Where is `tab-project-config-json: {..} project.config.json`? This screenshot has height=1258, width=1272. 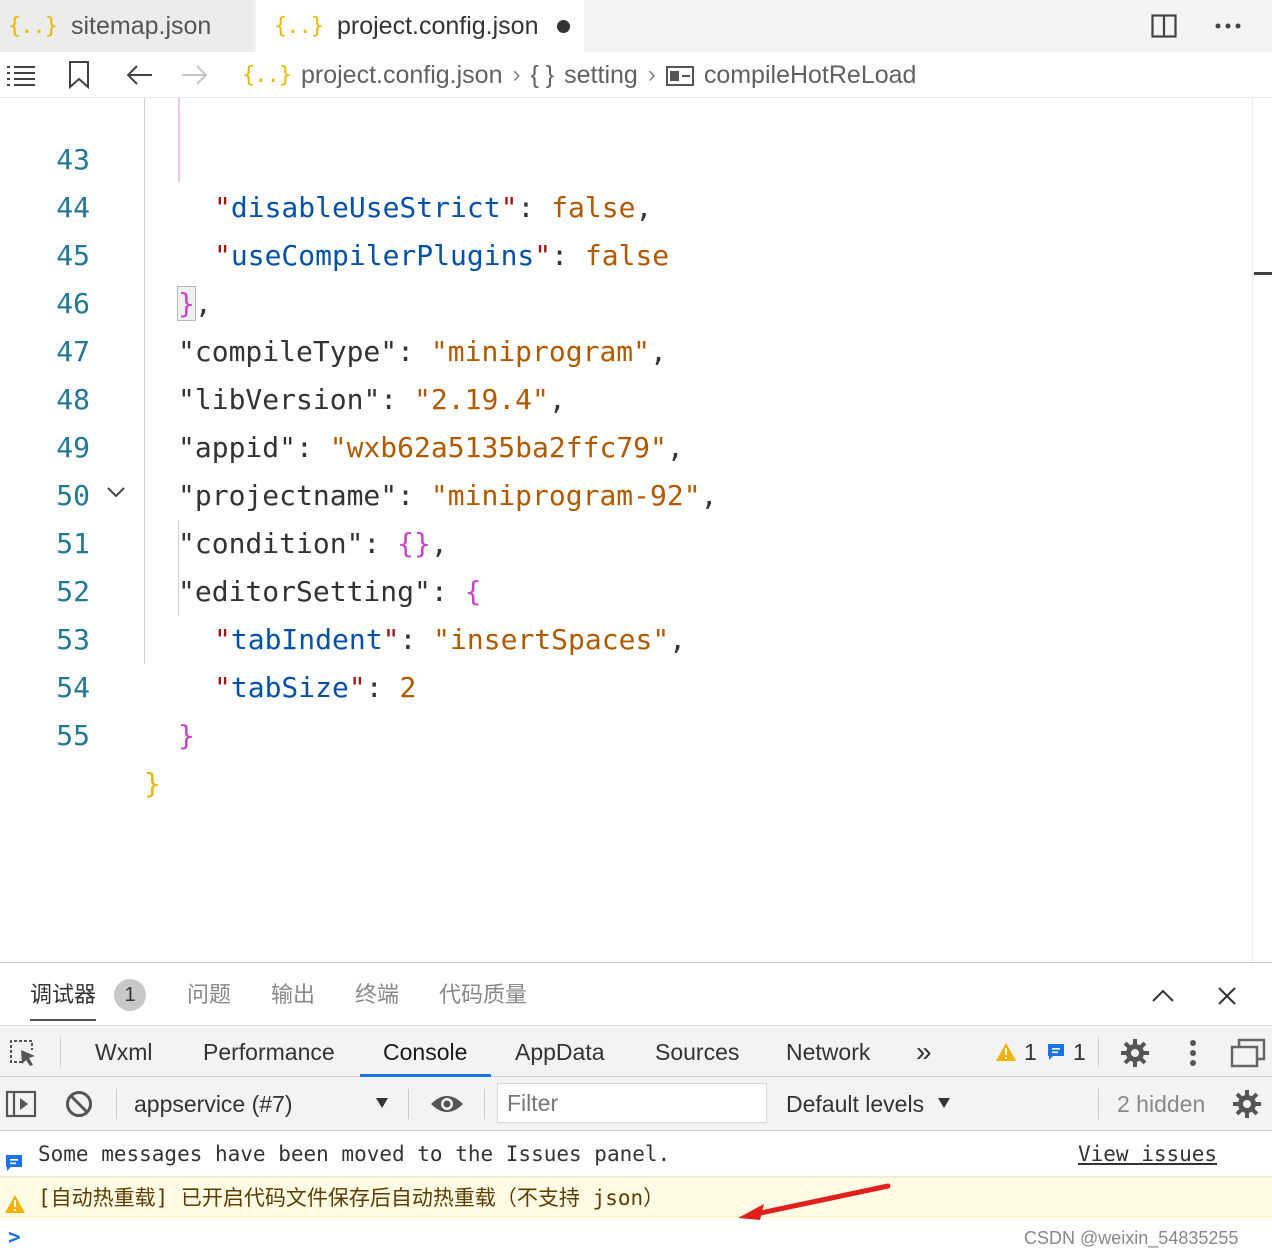 tab-project-config-json: {..} project.config.json is located at coordinates (420, 26).